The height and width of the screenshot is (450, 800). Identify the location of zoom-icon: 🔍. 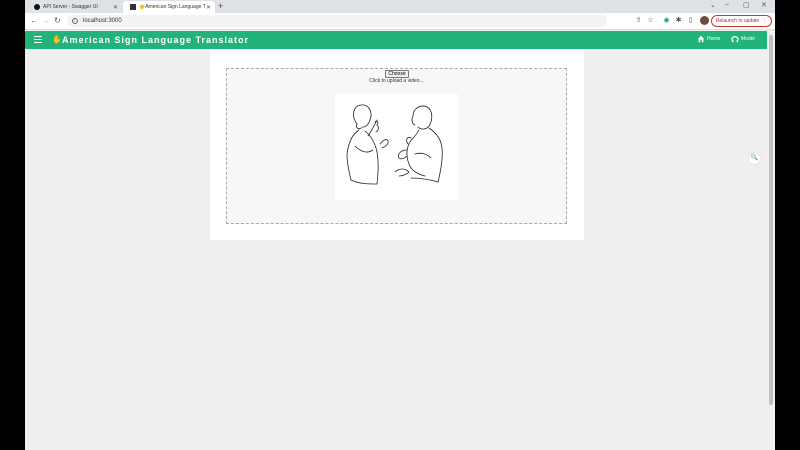
(754, 158).